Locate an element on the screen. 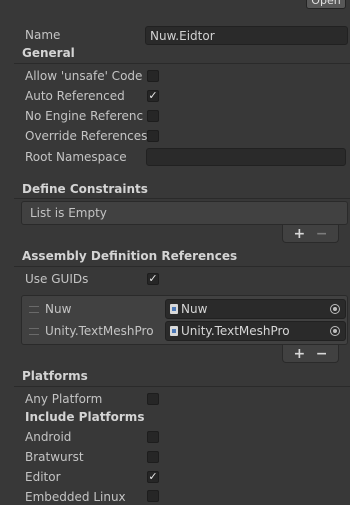  no-engine-refs-label: No Engine References is located at coordinates (84, 116).